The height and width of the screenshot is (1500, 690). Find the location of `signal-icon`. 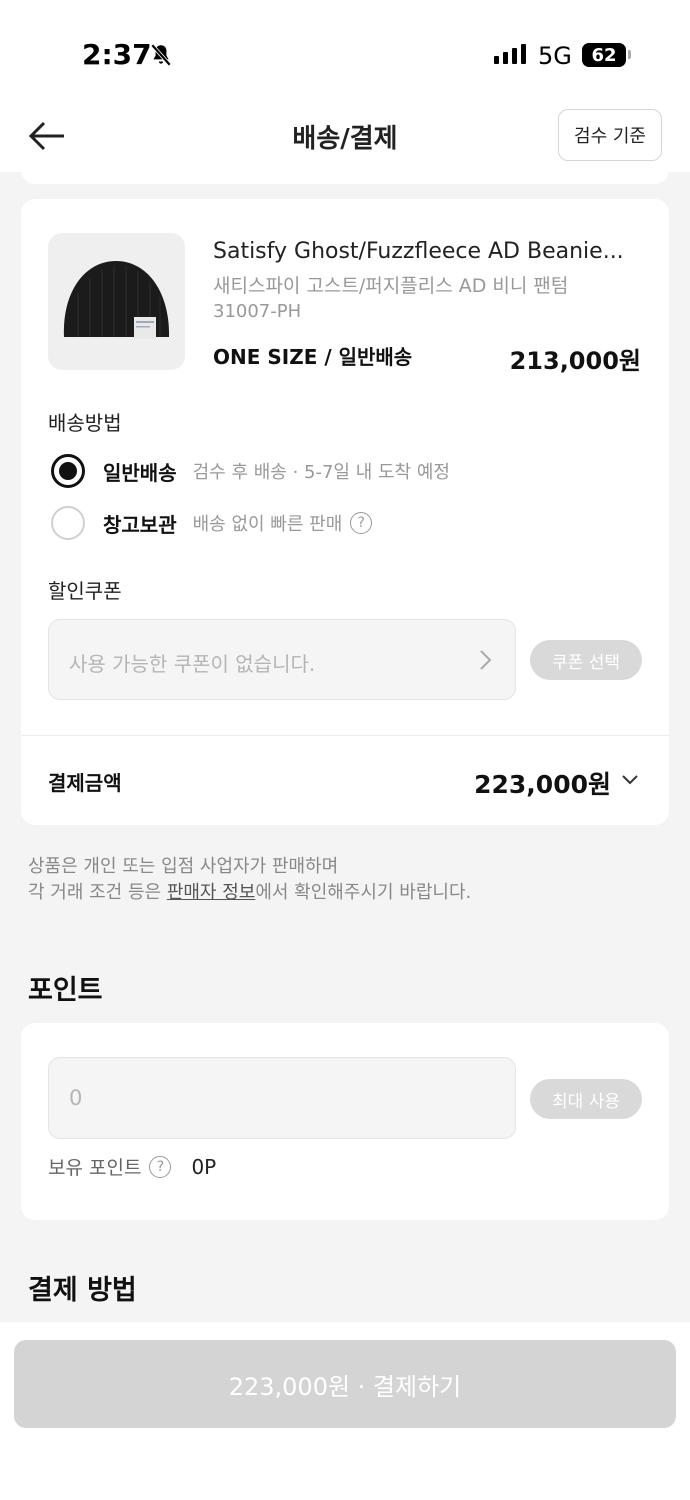

signal-icon is located at coordinates (510, 54).